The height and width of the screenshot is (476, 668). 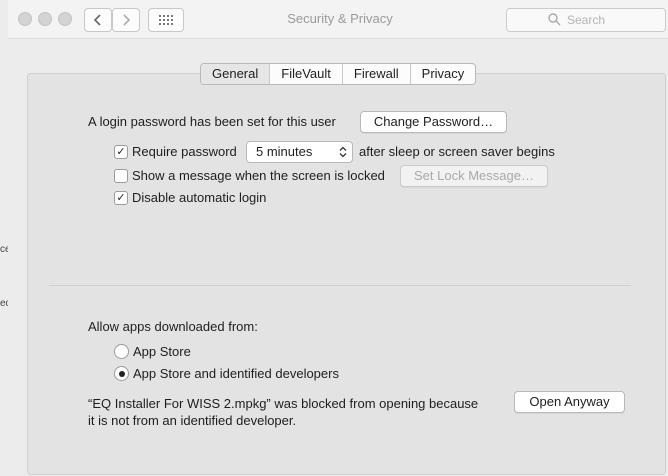 What do you see at coordinates (162, 351) in the screenshot?
I see `app-store-label: App Store` at bounding box center [162, 351].